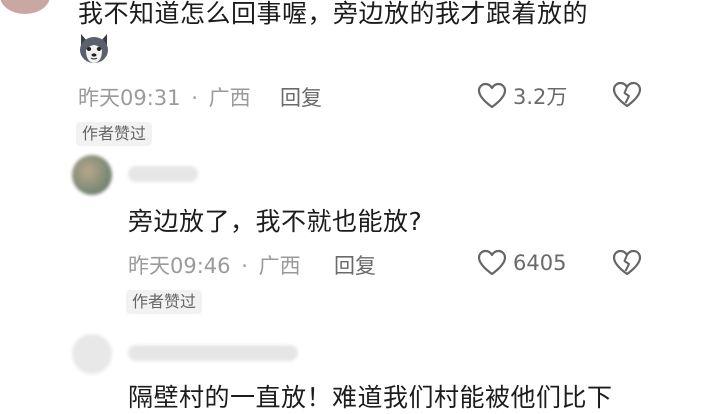 This screenshot has width=720, height=414. I want to click on like-button: 6405, so click(521, 263).